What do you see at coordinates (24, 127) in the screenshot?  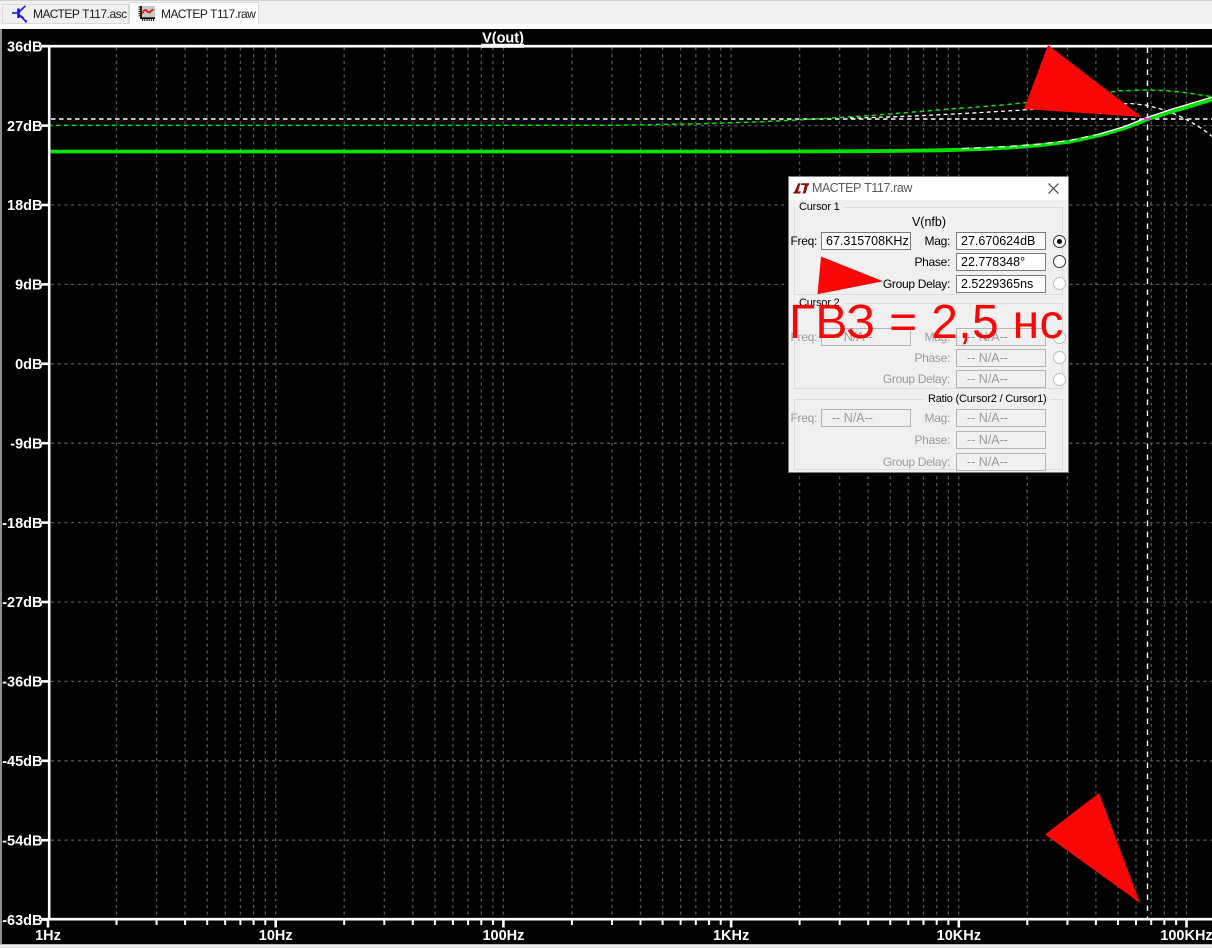 I see `svg-text: 27dB` at bounding box center [24, 127].